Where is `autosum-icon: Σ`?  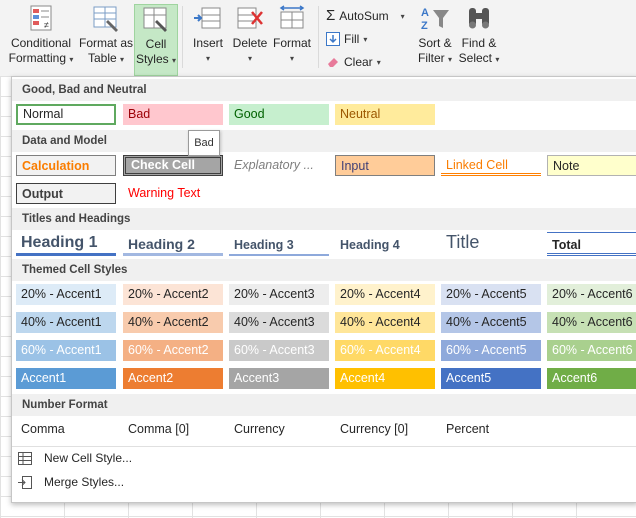 autosum-icon: Σ is located at coordinates (331, 15).